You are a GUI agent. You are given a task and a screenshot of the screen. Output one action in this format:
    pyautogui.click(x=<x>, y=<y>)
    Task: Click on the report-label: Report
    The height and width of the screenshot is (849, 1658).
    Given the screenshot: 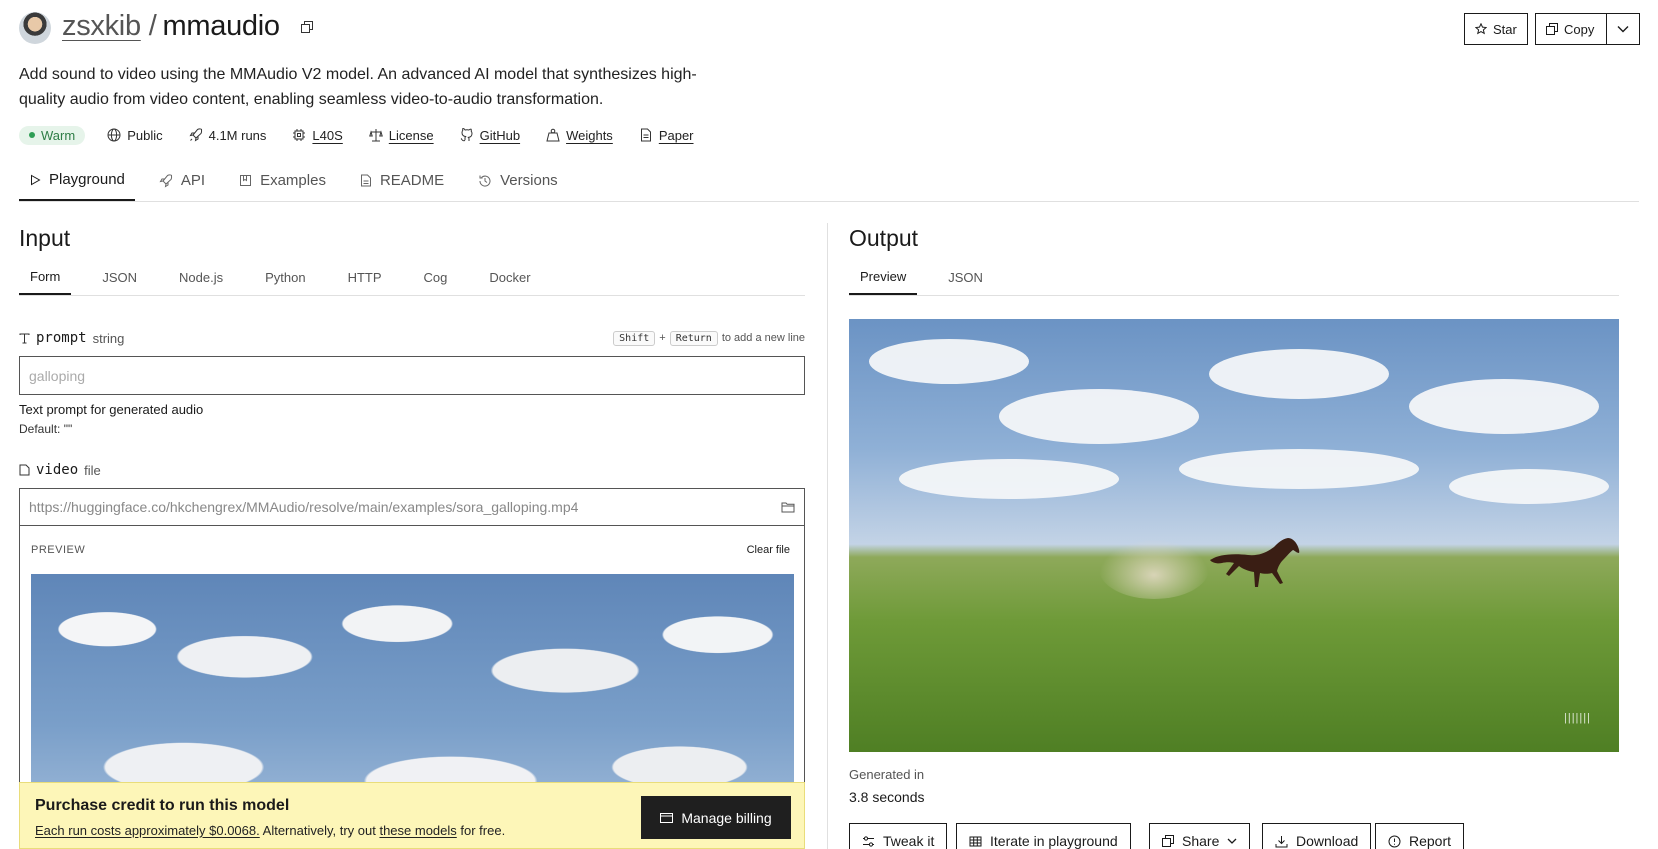 What is the action you would take?
    pyautogui.click(x=1430, y=841)
    